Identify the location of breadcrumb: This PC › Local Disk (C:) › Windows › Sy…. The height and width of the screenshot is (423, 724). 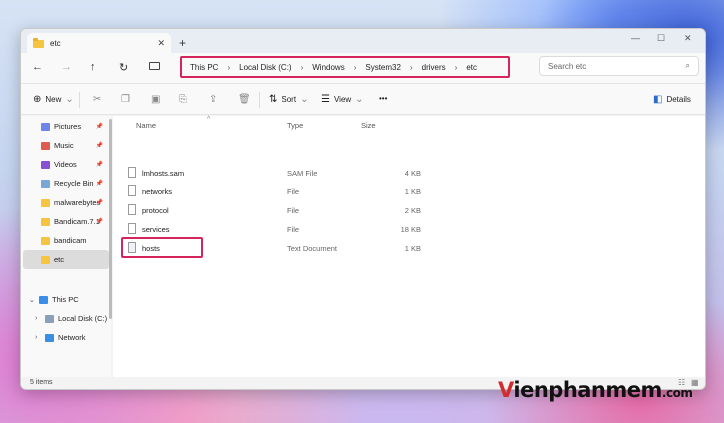
(345, 67).